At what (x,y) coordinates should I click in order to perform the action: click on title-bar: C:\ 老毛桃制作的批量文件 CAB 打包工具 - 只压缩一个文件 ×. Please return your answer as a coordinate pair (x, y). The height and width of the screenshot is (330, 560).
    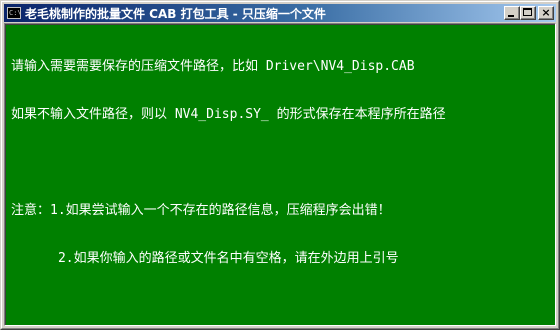
    Looking at the image, I should click on (280, 13).